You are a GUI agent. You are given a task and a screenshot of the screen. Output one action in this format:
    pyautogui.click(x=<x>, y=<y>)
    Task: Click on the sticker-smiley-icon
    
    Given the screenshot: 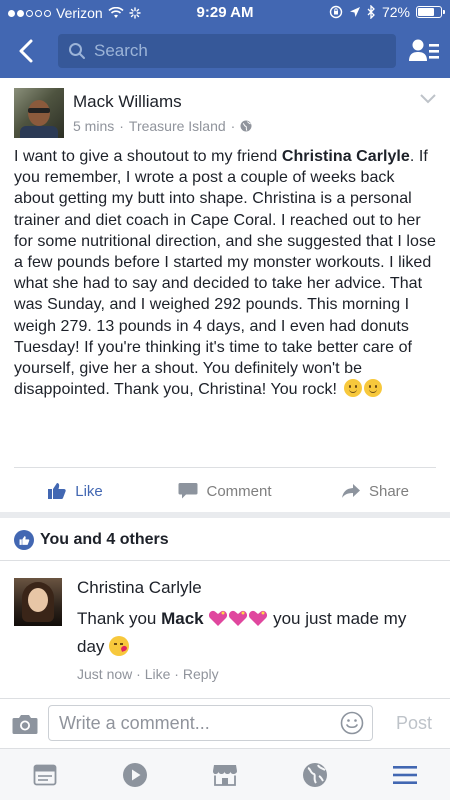 What is the action you would take?
    pyautogui.click(x=352, y=723)
    